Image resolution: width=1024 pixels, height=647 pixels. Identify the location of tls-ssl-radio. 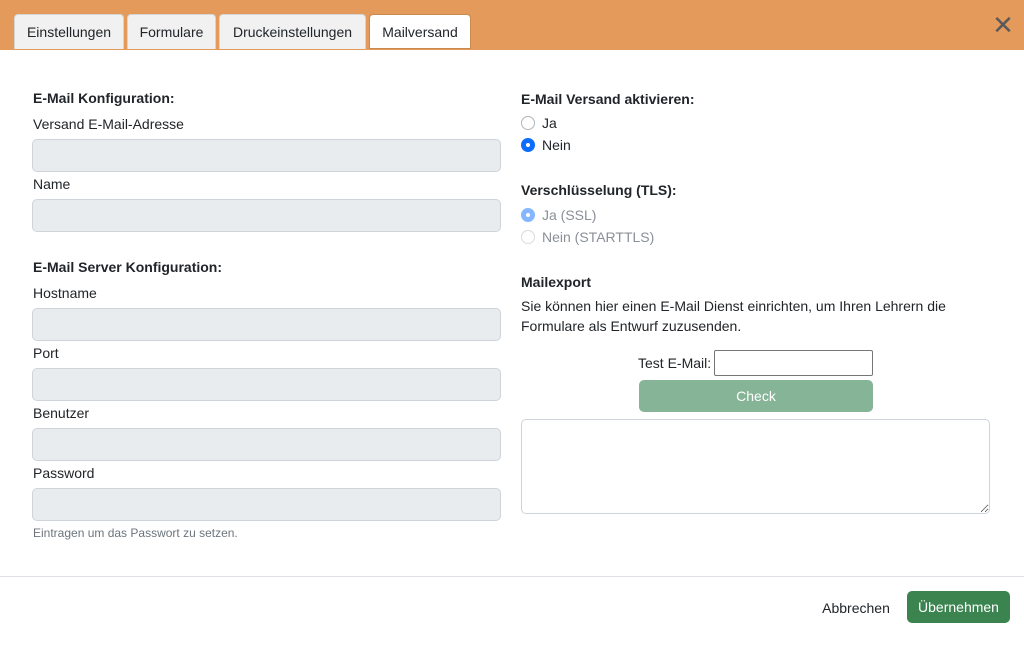
(528, 215).